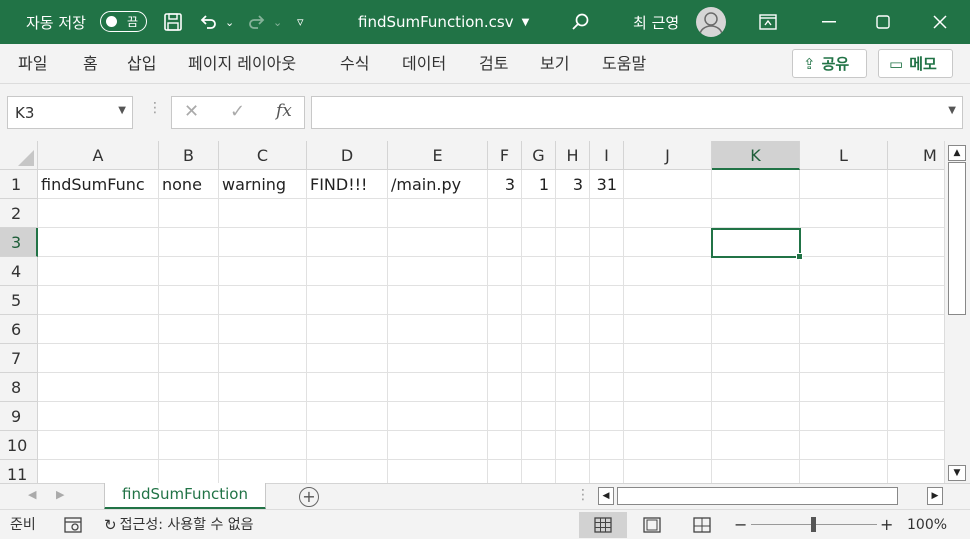 Image resolution: width=970 pixels, height=539 pixels. What do you see at coordinates (19, 329) in the screenshot?
I see `row-header: 6` at bounding box center [19, 329].